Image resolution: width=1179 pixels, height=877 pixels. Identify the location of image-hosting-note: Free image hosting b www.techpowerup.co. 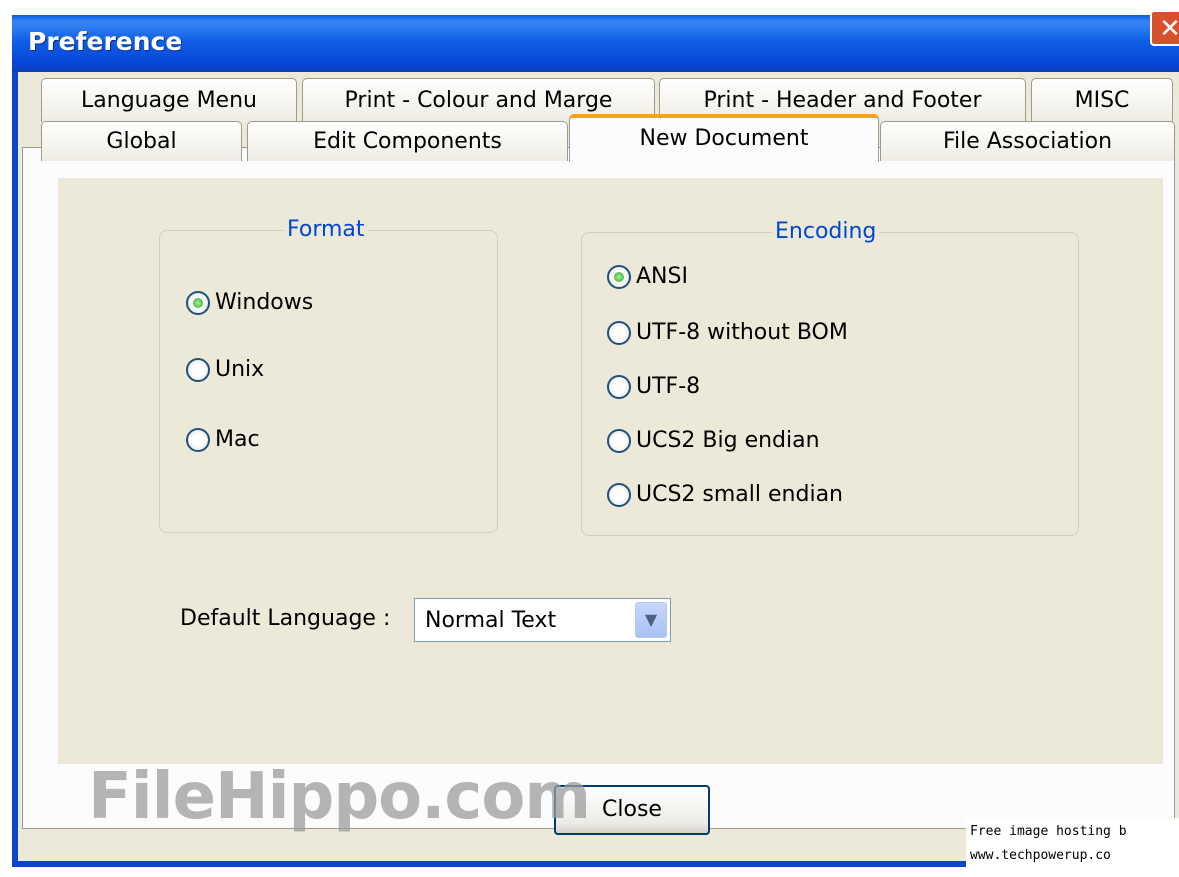
(1072, 847).